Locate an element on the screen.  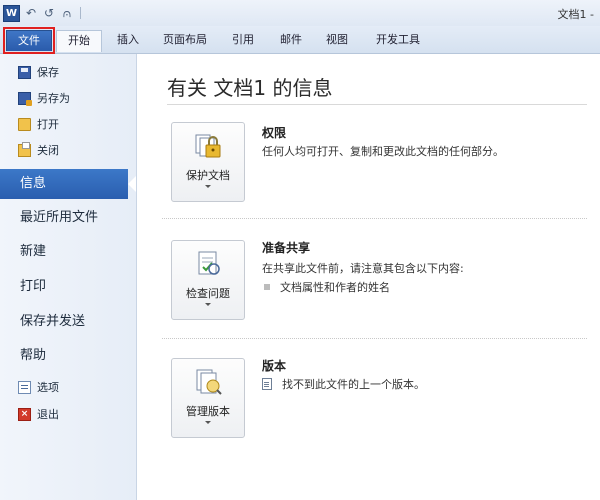
check-for-issues-button: 检查问题 is located at coordinates (208, 280).